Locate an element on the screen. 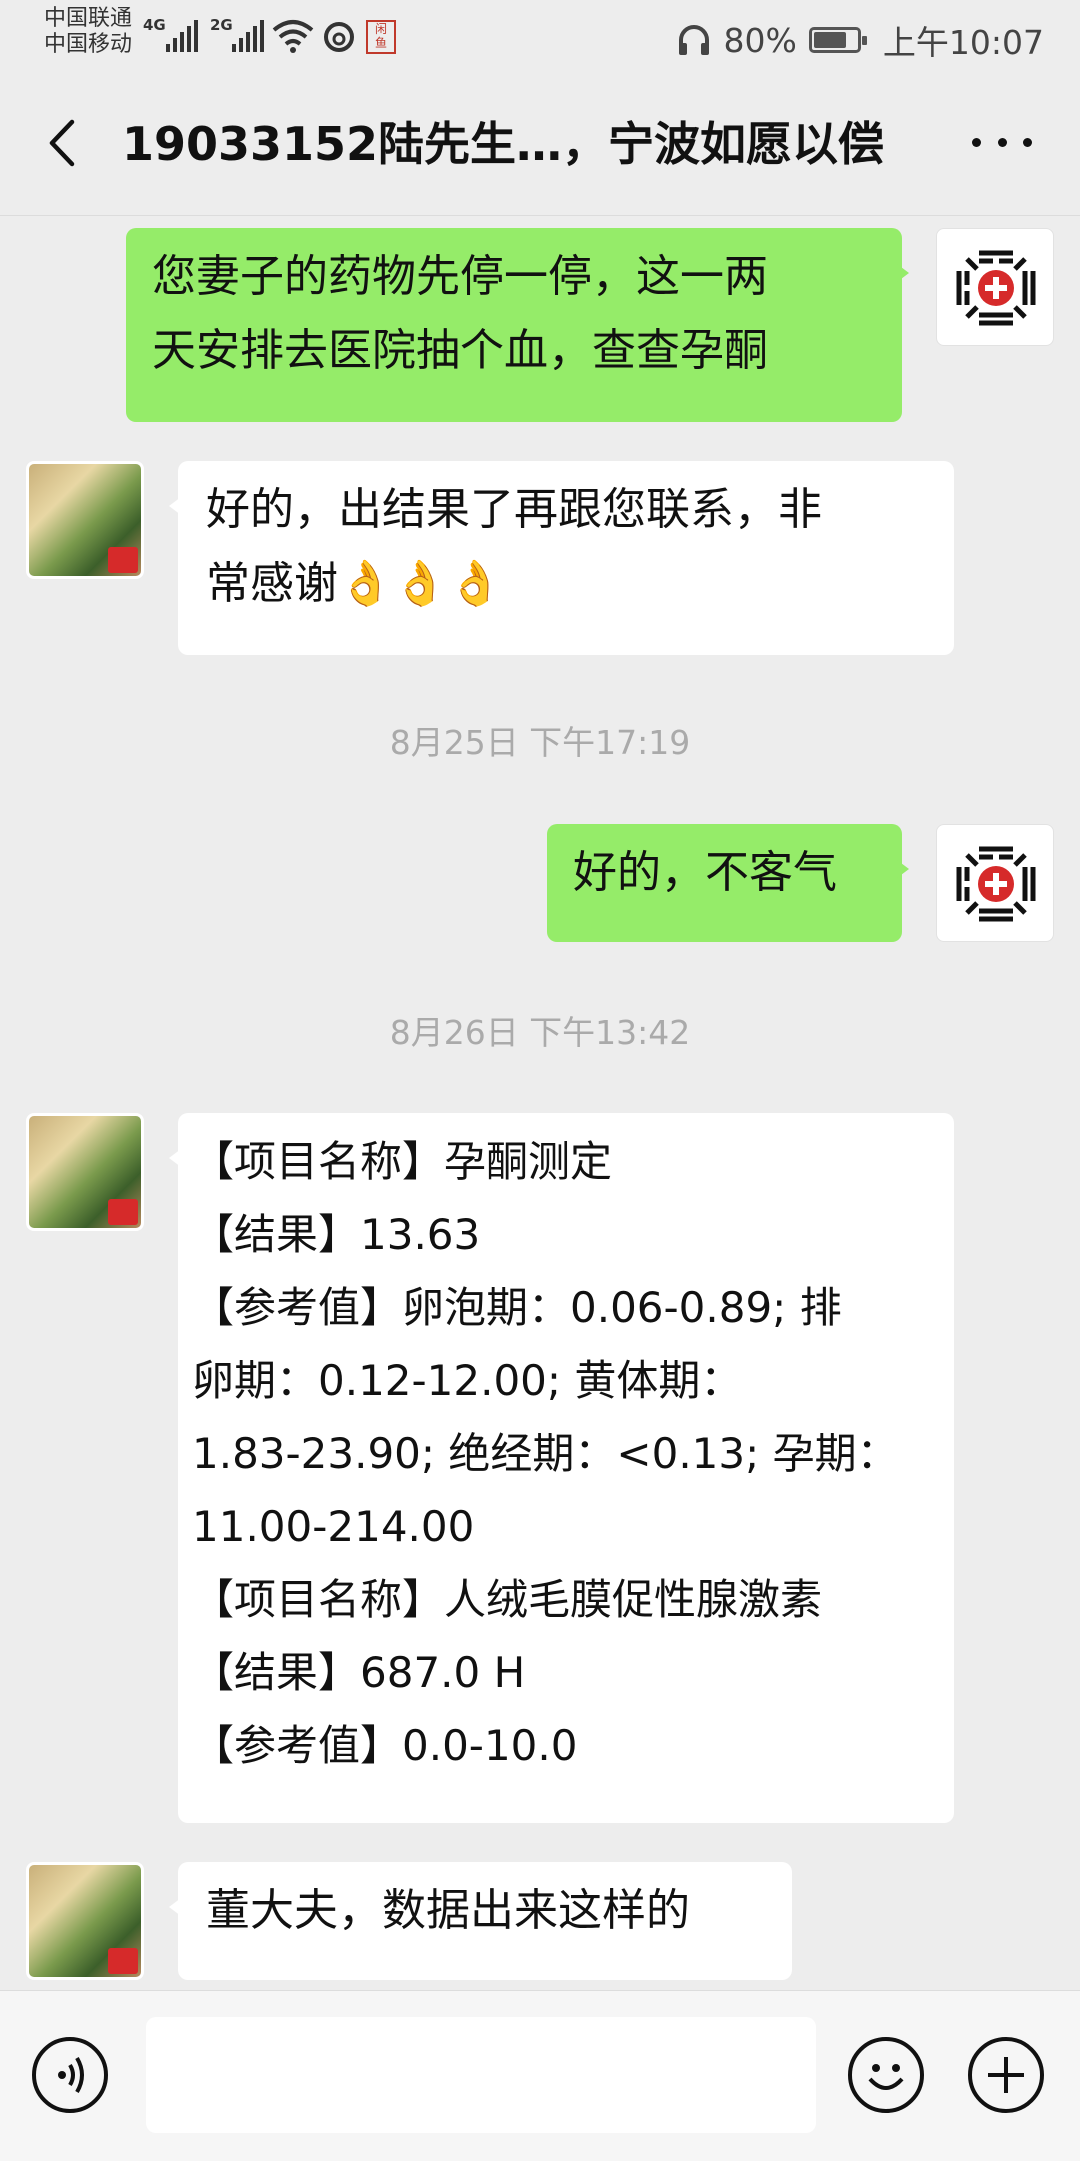 The height and width of the screenshot is (2161, 1080). message-line: 好的，不客气 is located at coordinates (705, 872).